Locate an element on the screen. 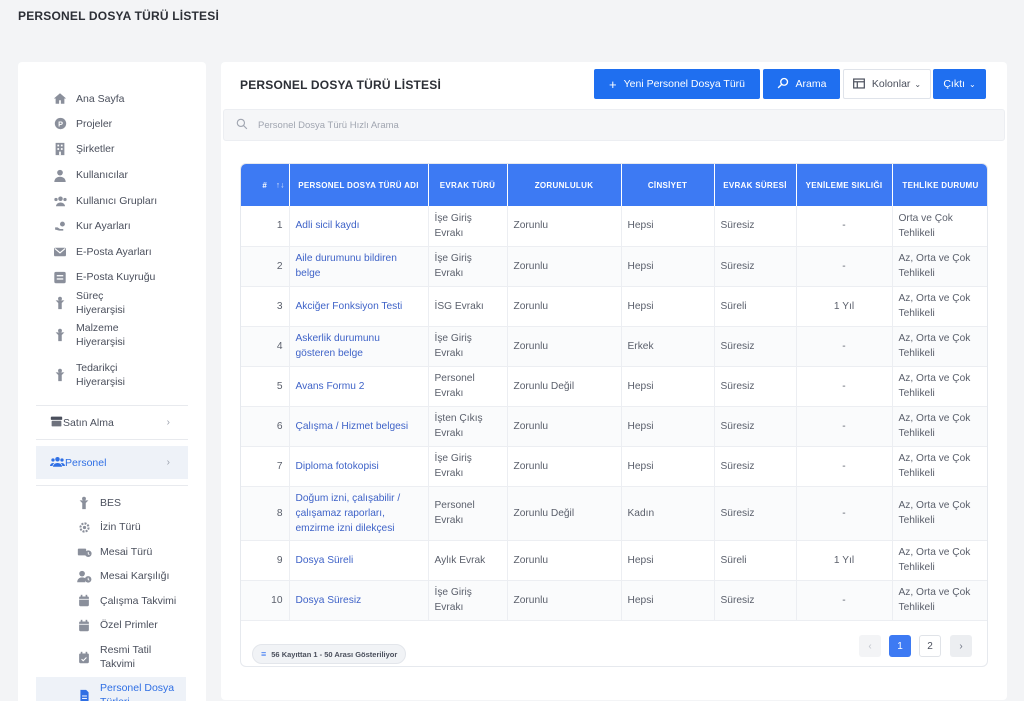  cart-icon is located at coordinates (56, 423).